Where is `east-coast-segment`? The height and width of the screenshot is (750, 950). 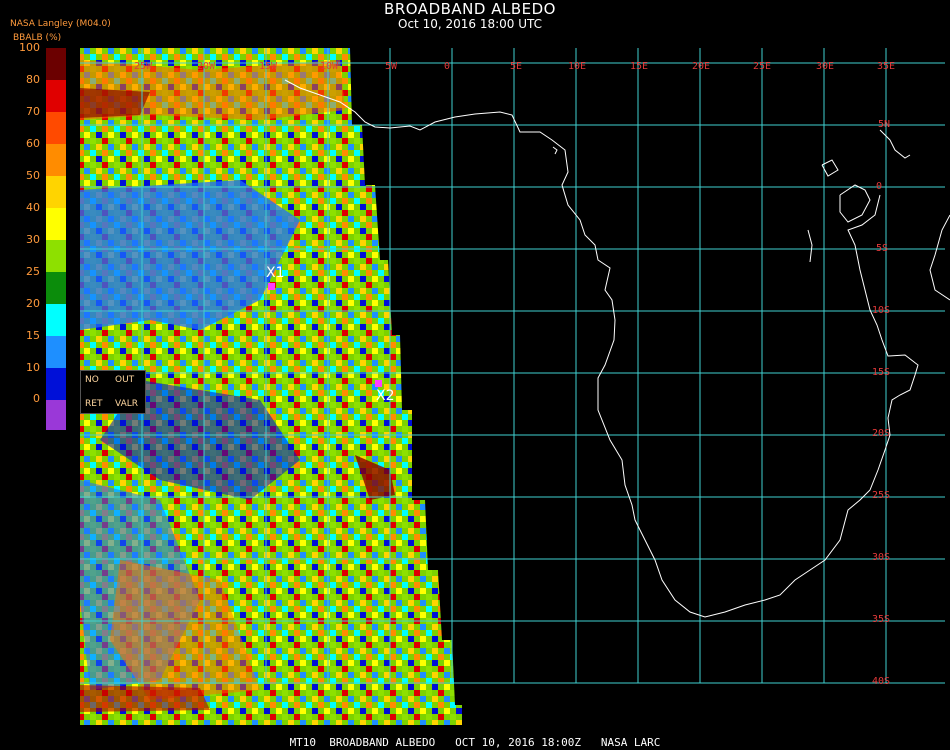 east-coast-segment is located at coordinates (810, 246).